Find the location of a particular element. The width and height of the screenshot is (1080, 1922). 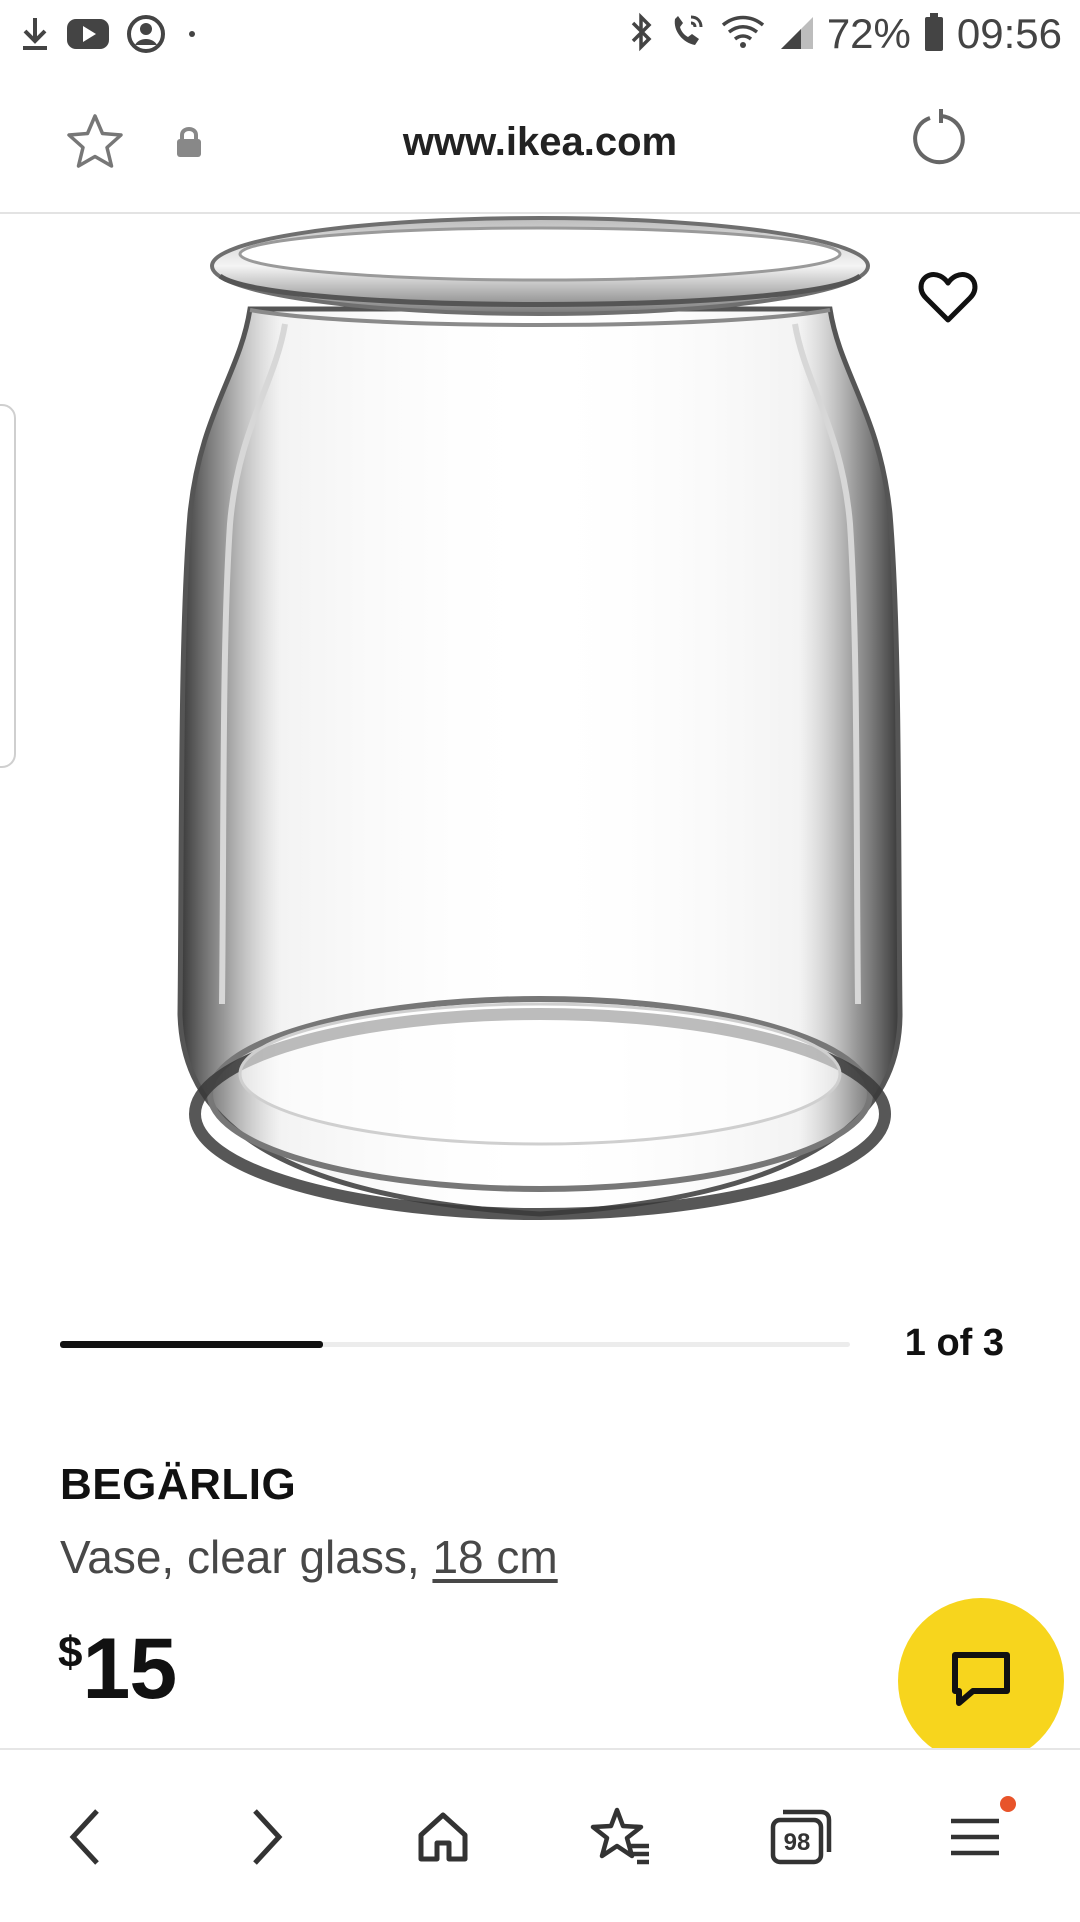

wifi-call-icon is located at coordinates (687, 34).